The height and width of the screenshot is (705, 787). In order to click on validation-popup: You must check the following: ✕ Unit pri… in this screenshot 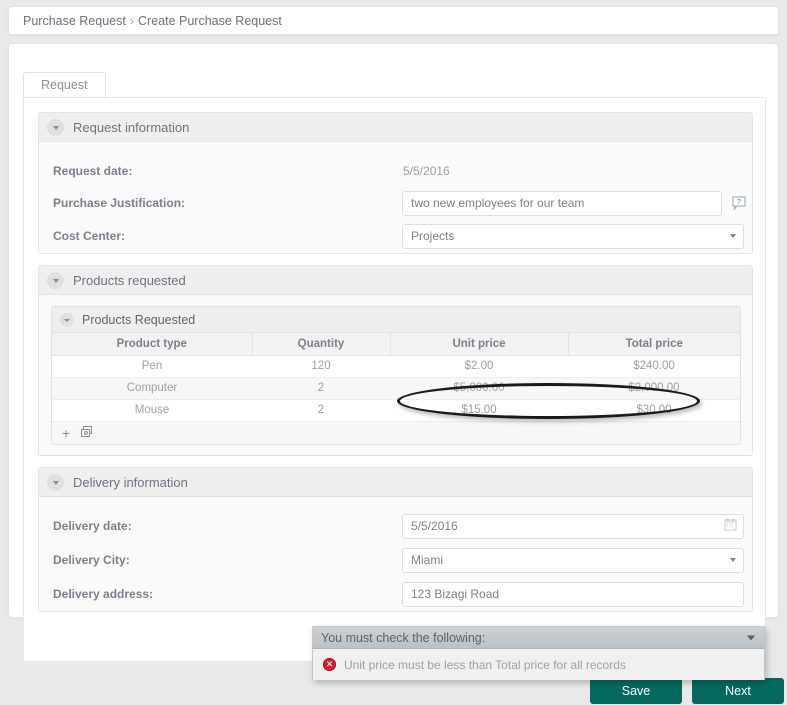, I will do `click(538, 653)`.